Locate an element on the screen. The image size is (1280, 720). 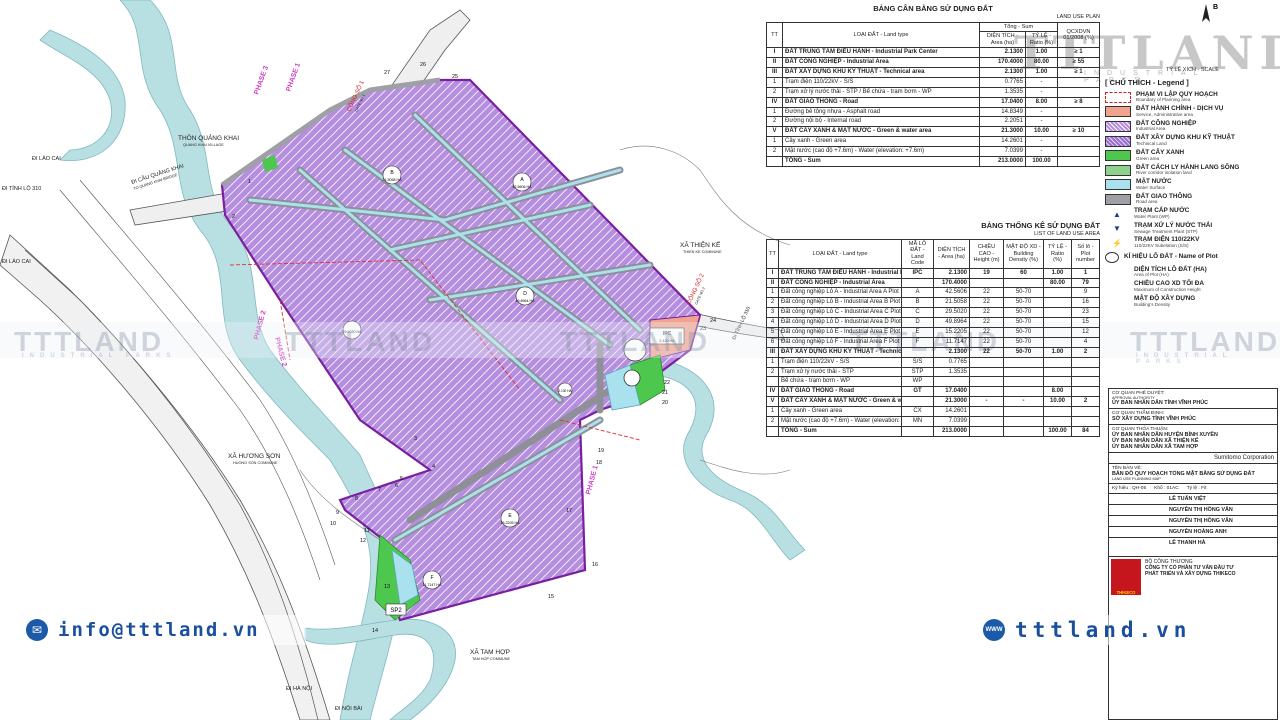
legend-item-technical: ĐẤT XÂY DỰNG KHU KỸ THUẬT Technical Land is located at coordinates (1190, 141).